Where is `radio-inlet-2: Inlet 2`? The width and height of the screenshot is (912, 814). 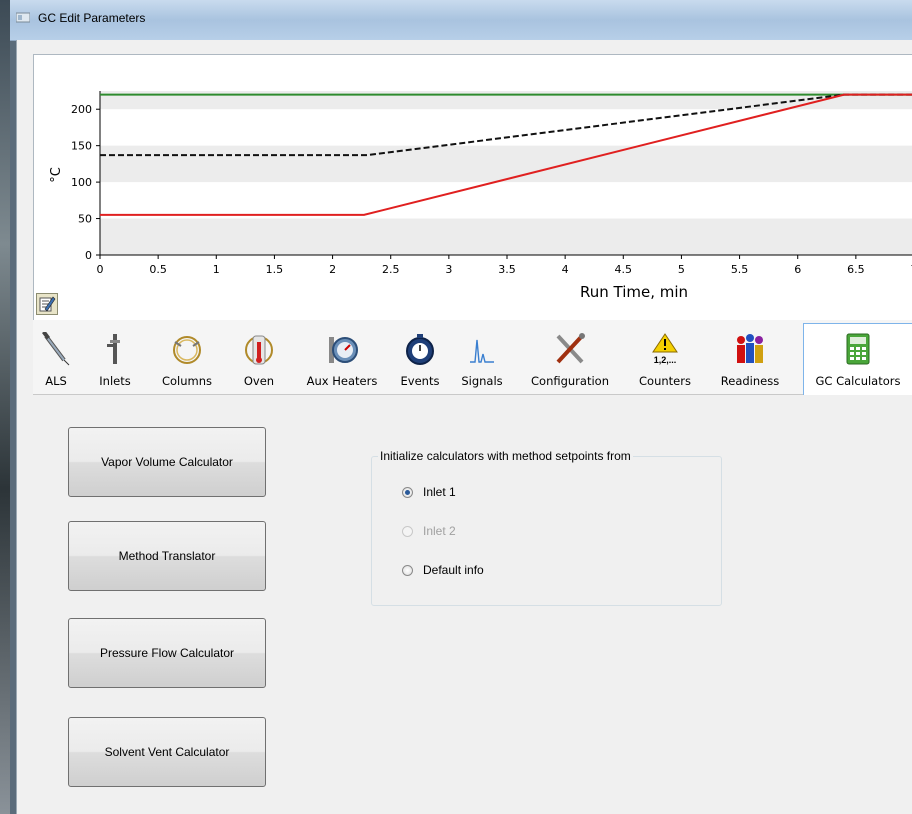 radio-inlet-2: Inlet 2 is located at coordinates (429, 531).